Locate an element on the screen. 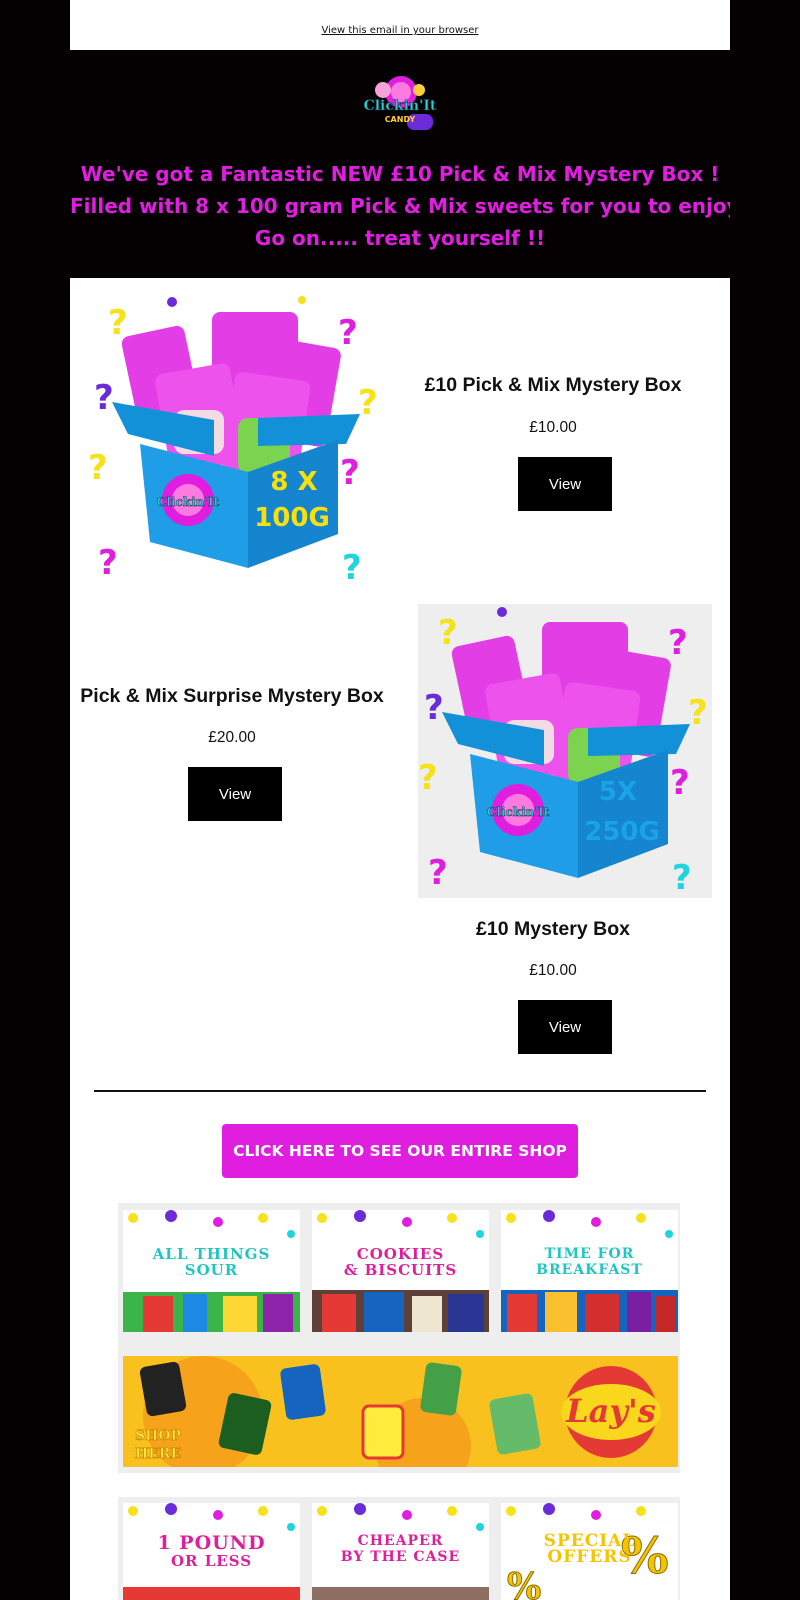 This screenshot has width=800, height=1600. box-label-1: 5X is located at coordinates (618, 792).